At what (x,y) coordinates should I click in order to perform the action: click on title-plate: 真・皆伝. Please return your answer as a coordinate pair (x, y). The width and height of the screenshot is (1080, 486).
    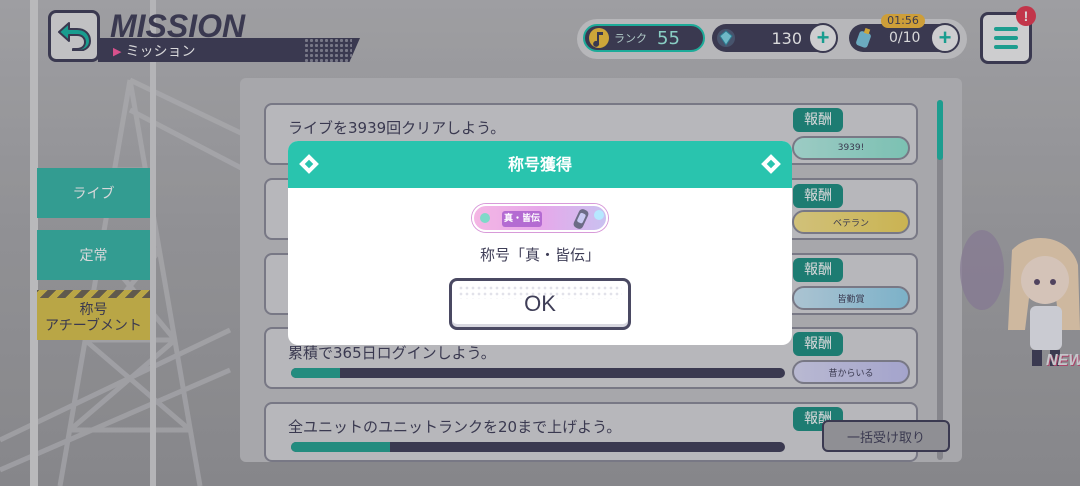
    Looking at the image, I should click on (540, 218).